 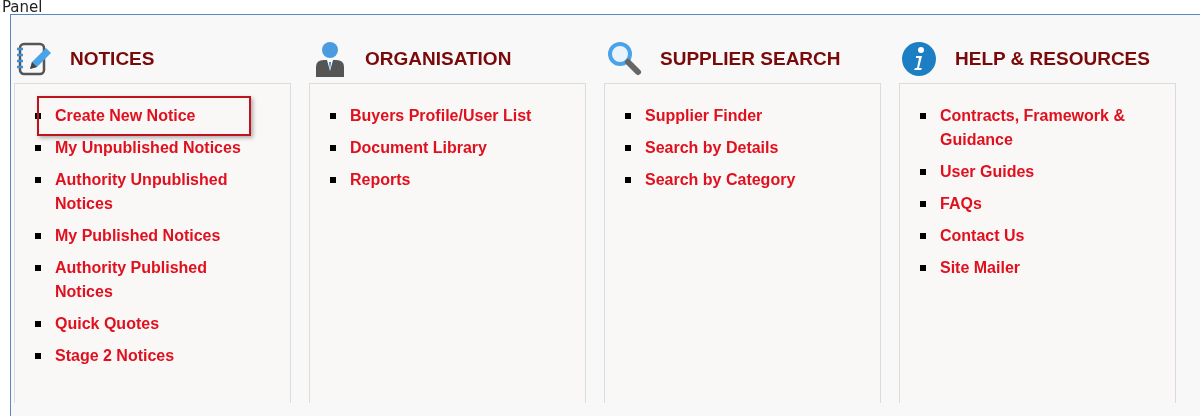 What do you see at coordinates (1052, 59) in the screenshot?
I see `section-title: HELP & RESOURCES` at bounding box center [1052, 59].